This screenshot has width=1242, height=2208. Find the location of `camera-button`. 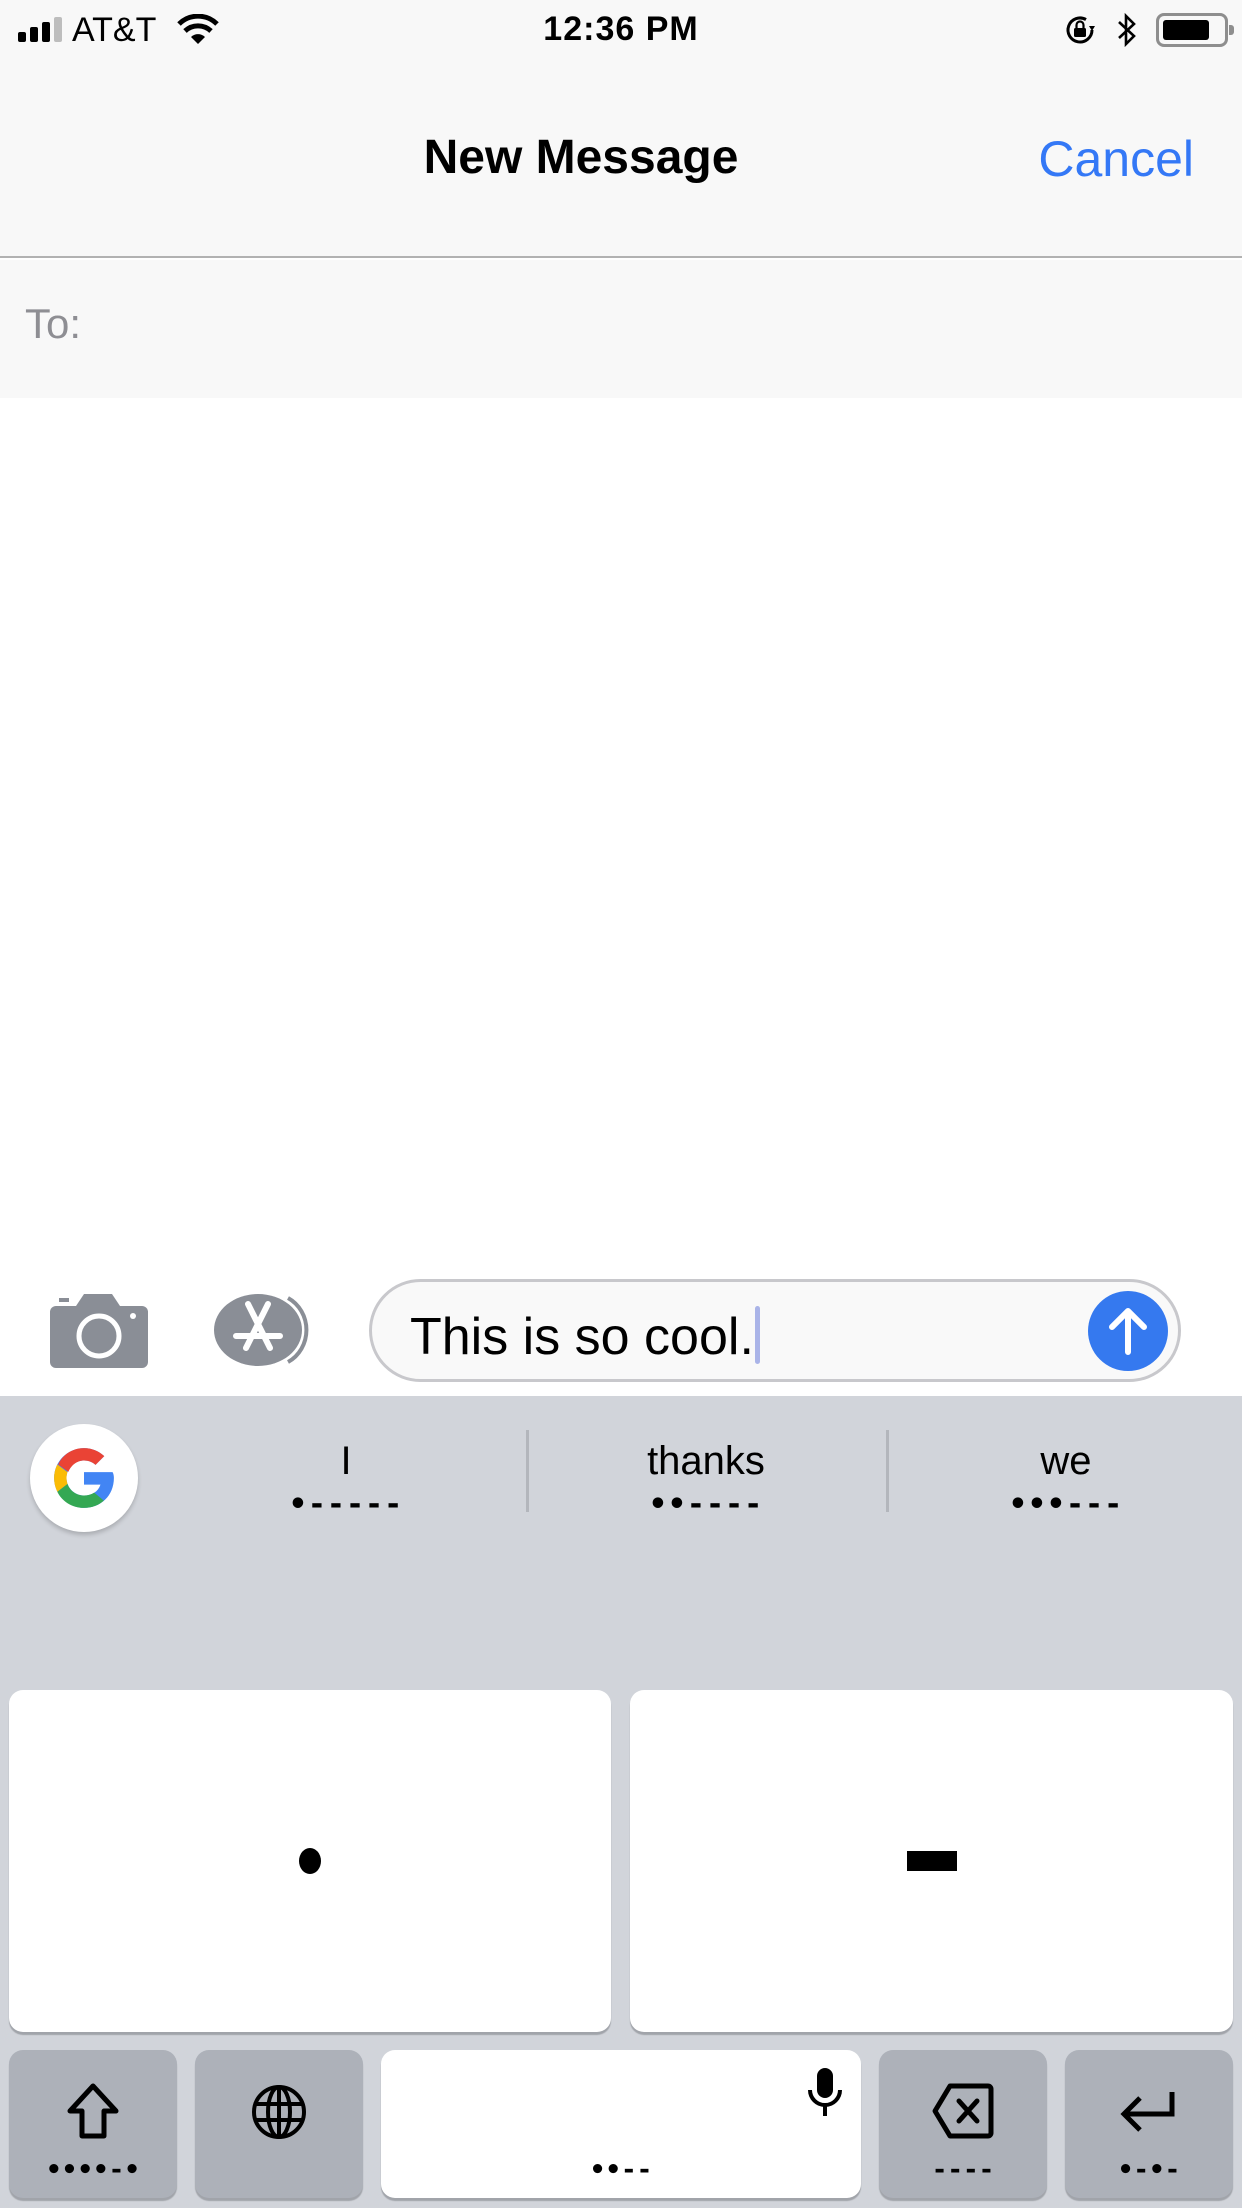

camera-button is located at coordinates (99, 1330).